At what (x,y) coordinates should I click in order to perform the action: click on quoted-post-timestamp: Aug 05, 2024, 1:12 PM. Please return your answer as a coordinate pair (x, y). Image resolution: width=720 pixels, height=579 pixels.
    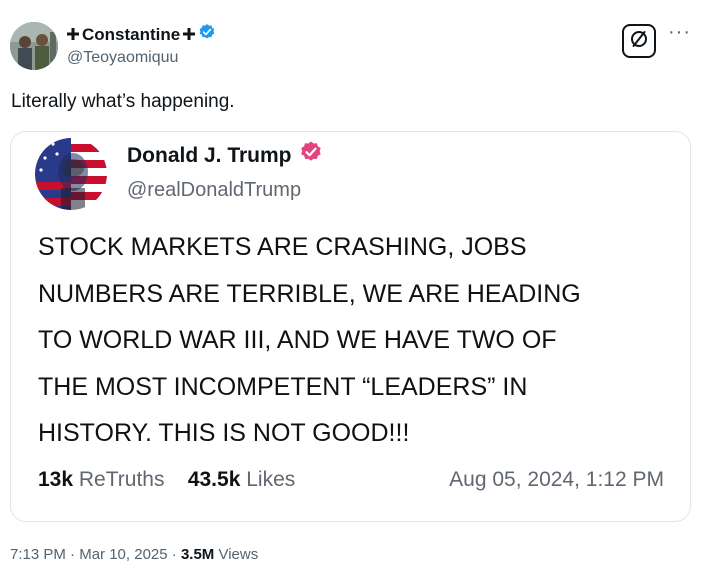
    Looking at the image, I should click on (556, 479).